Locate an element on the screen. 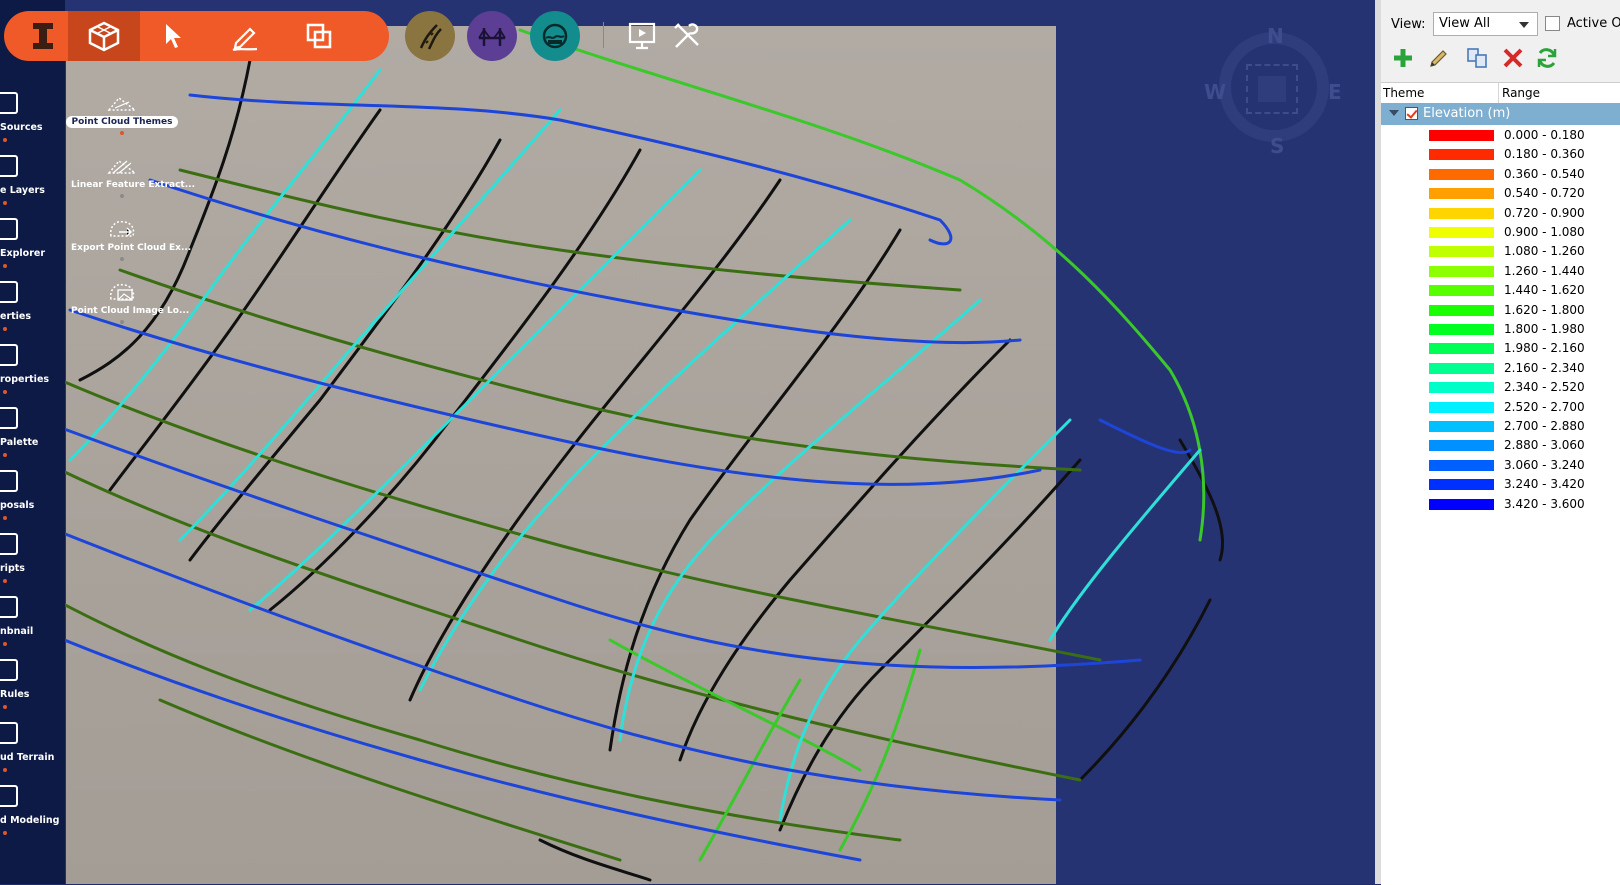  elevation-theme-checkbox is located at coordinates (1411, 113).